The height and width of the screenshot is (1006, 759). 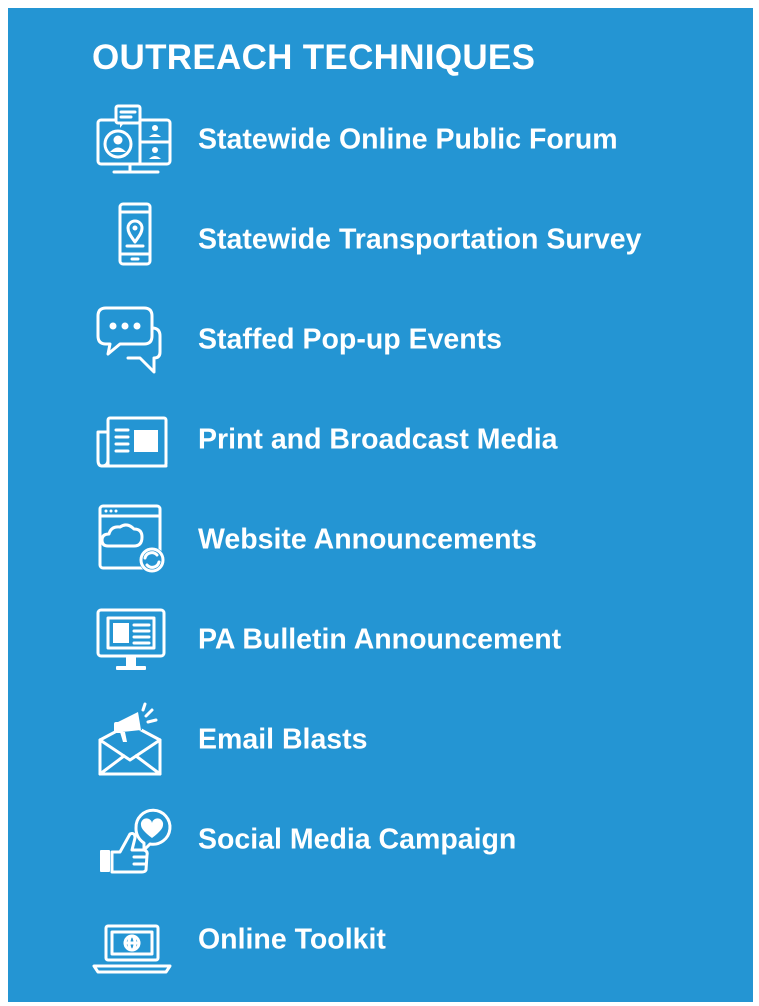 What do you see at coordinates (131, 440) in the screenshot?
I see `newspaper-icon` at bounding box center [131, 440].